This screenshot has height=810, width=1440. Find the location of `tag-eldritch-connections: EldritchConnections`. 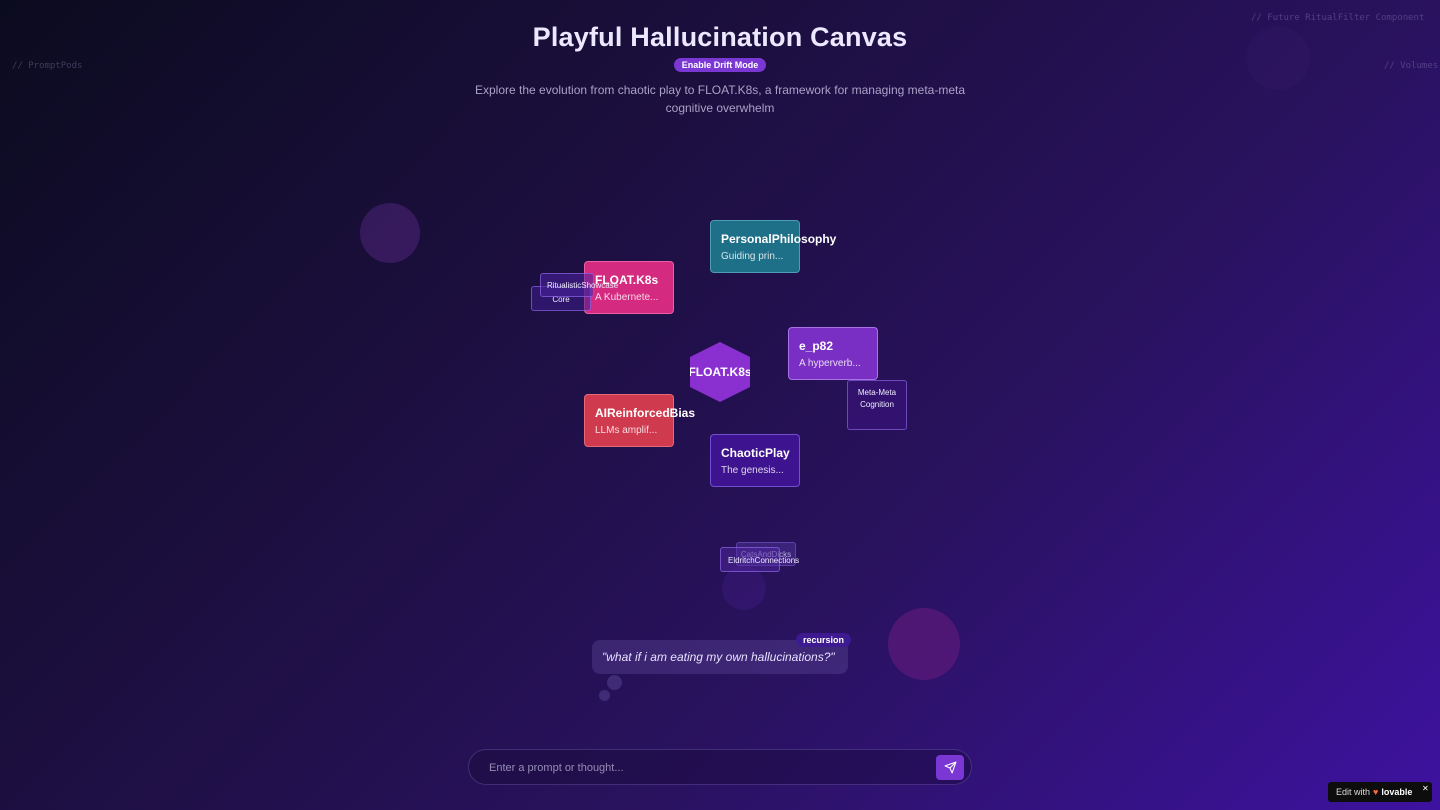

tag-eldritch-connections: EldritchConnections is located at coordinates (759, 559).